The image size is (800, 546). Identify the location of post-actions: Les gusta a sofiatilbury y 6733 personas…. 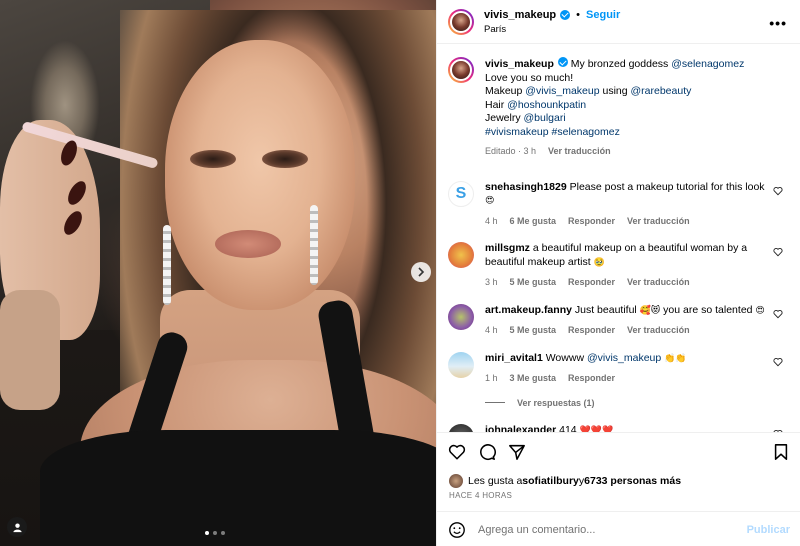
(618, 489).